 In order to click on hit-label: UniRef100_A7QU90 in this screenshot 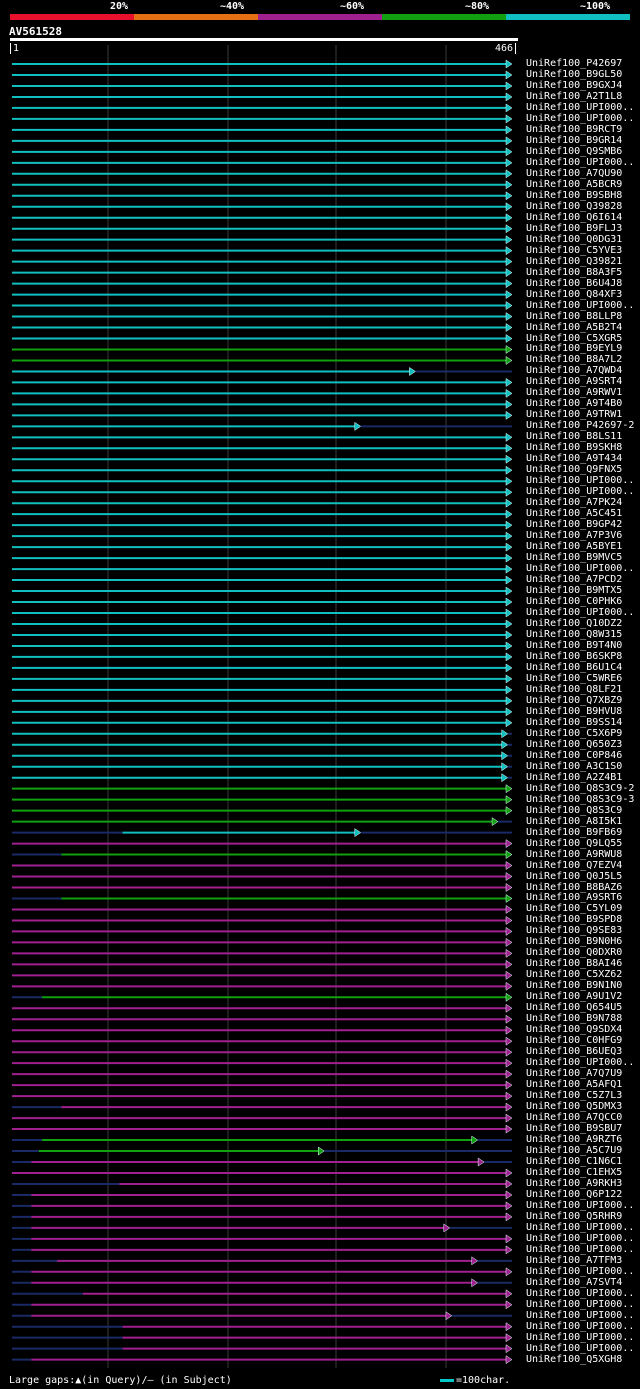, I will do `click(574, 173)`.